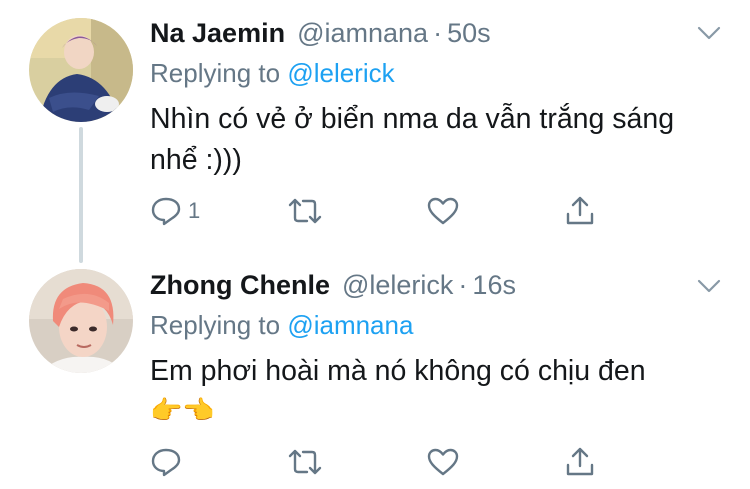 Image resolution: width=750 pixels, height=489 pixels. I want to click on user-handle: @iamnana, so click(362, 33).